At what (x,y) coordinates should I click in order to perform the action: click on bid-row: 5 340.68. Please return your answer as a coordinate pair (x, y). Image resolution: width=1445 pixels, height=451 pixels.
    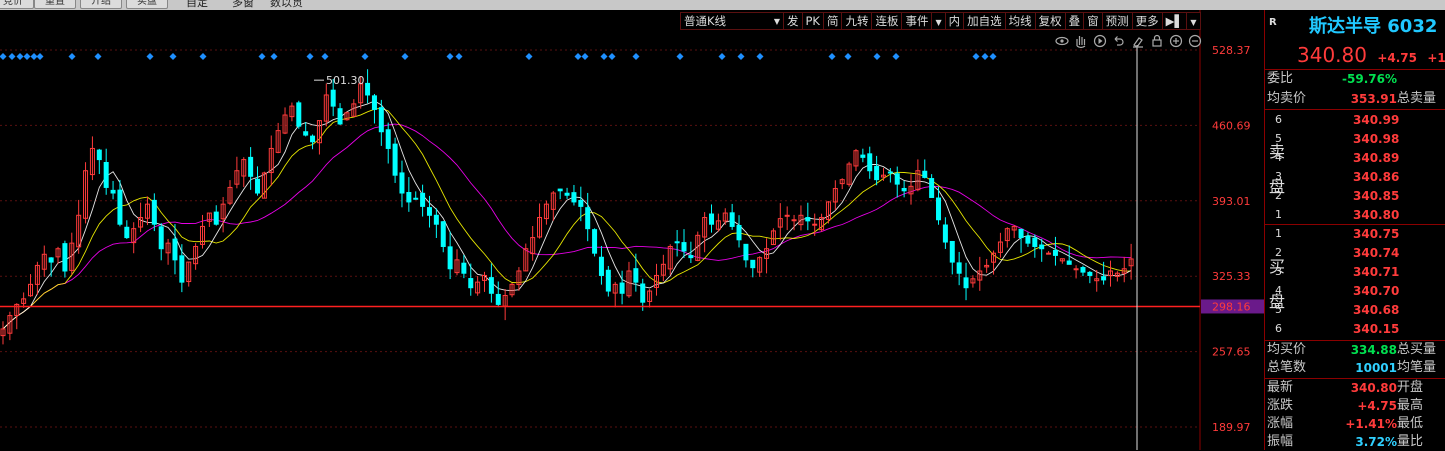
    Looking at the image, I should click on (1355, 310).